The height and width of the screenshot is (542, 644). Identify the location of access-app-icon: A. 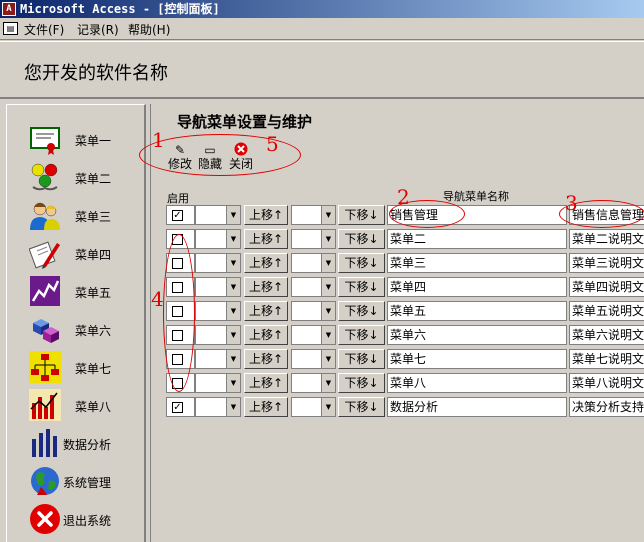
(9, 9).